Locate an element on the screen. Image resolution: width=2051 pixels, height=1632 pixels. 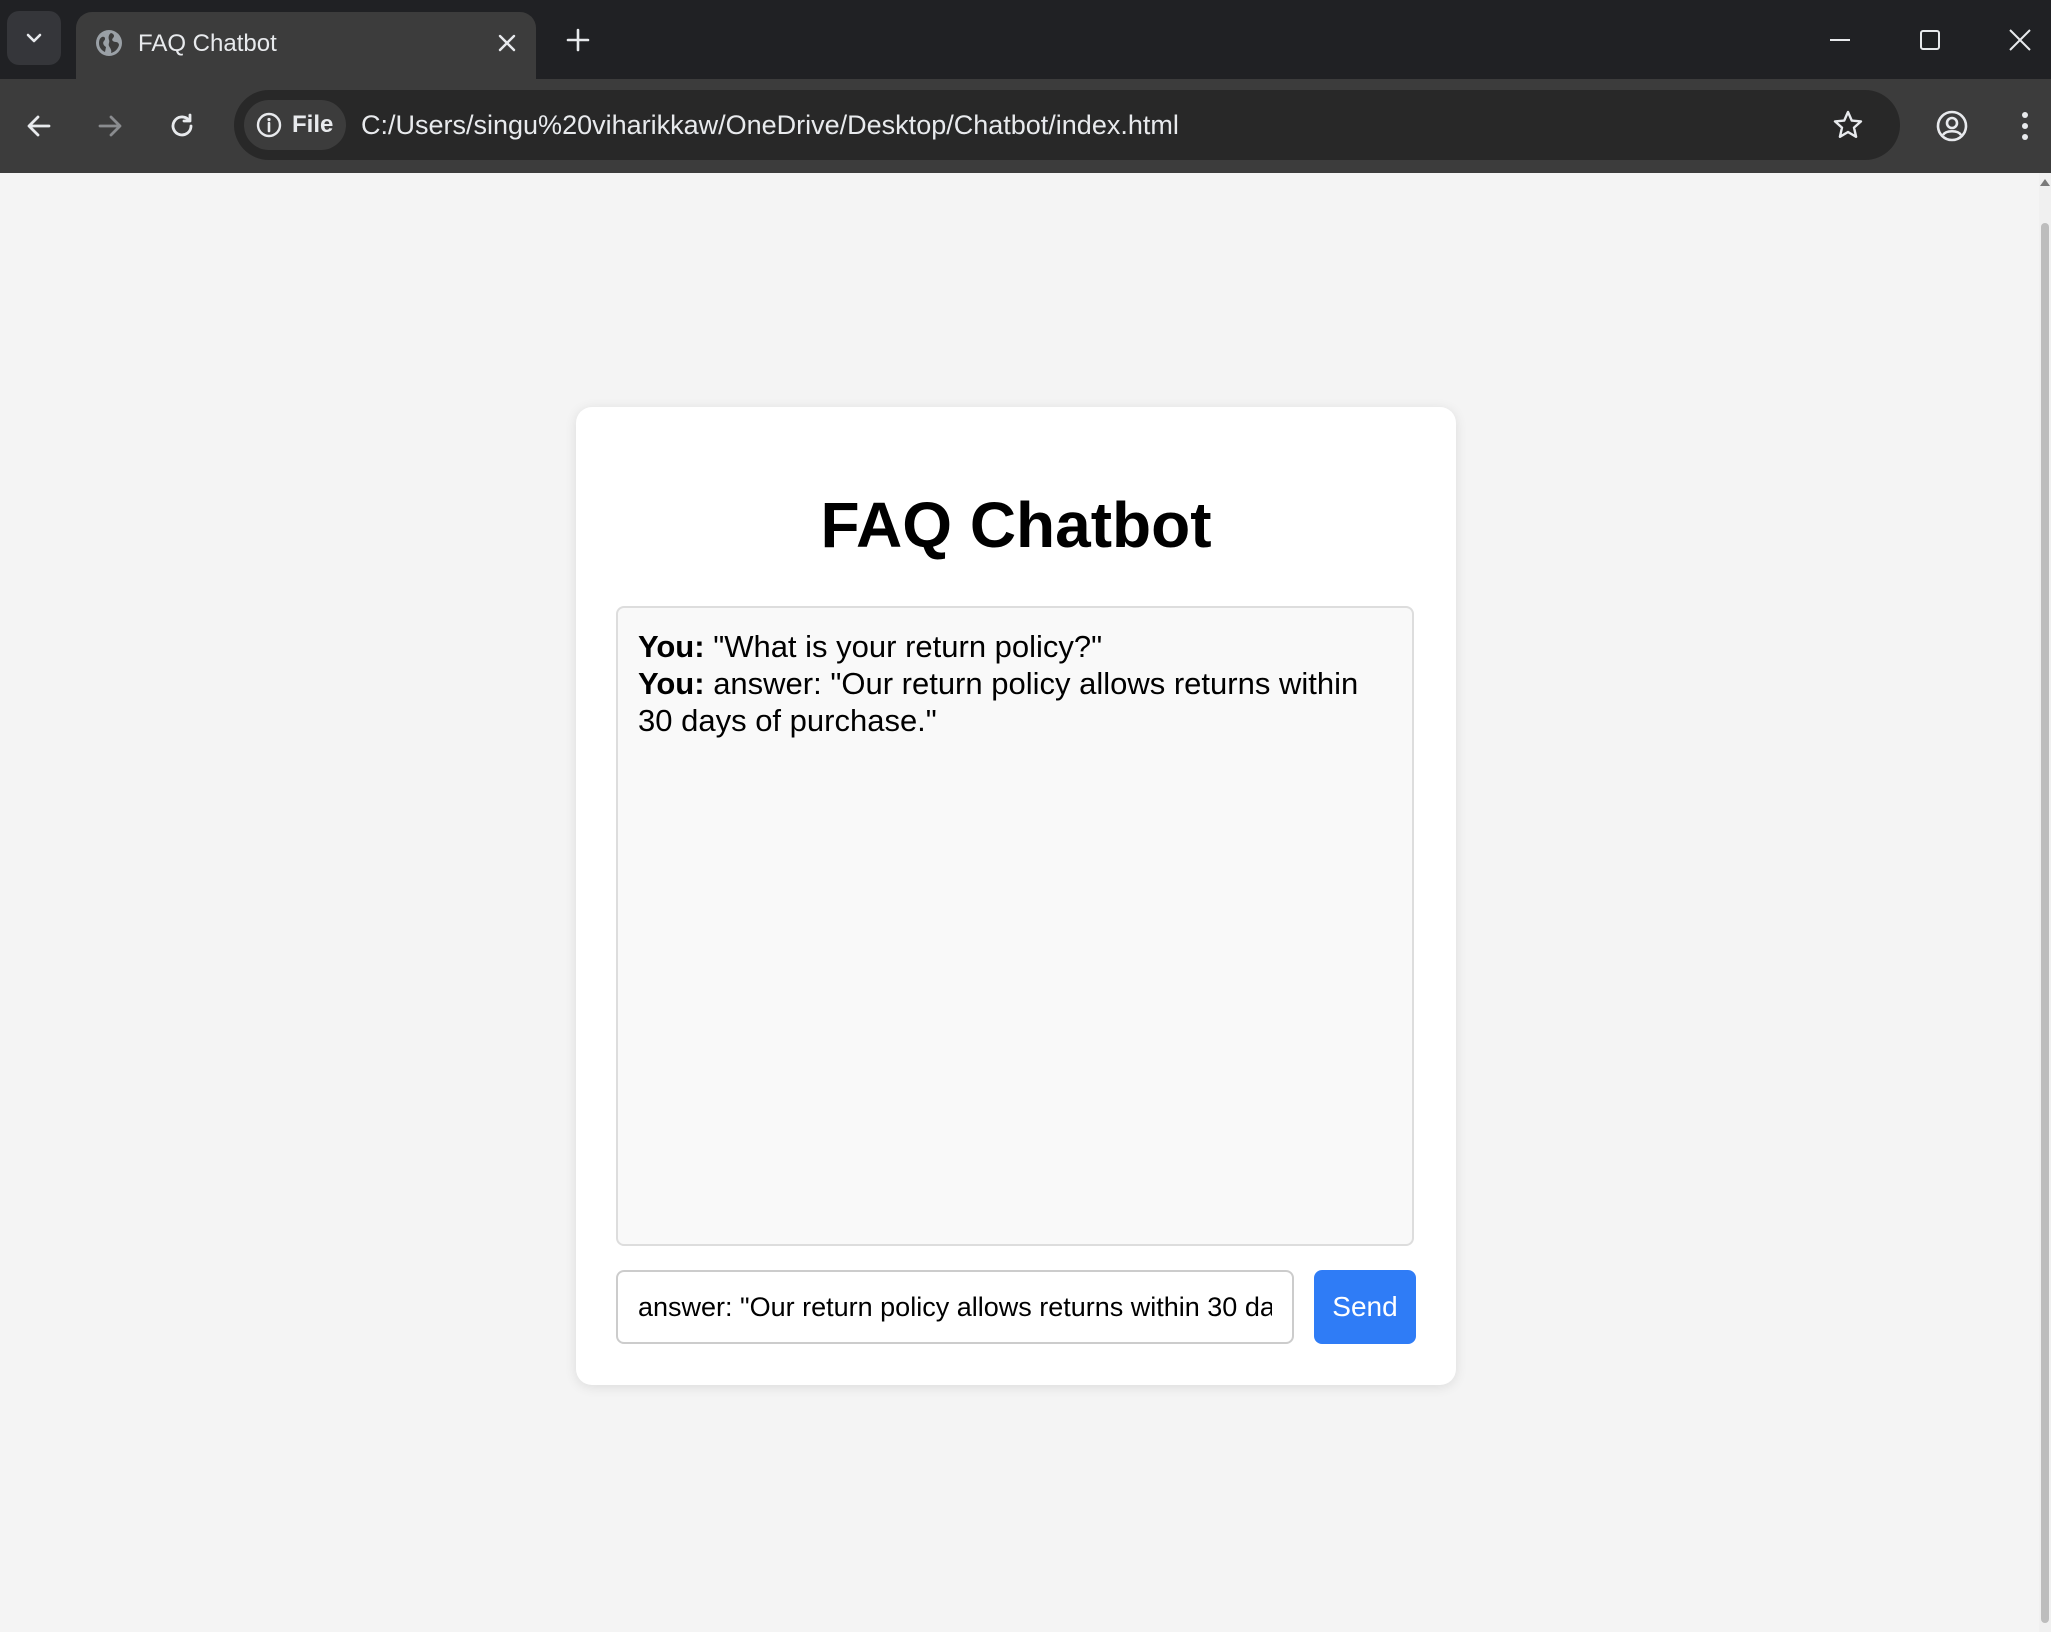
message-input is located at coordinates (955, 1307).